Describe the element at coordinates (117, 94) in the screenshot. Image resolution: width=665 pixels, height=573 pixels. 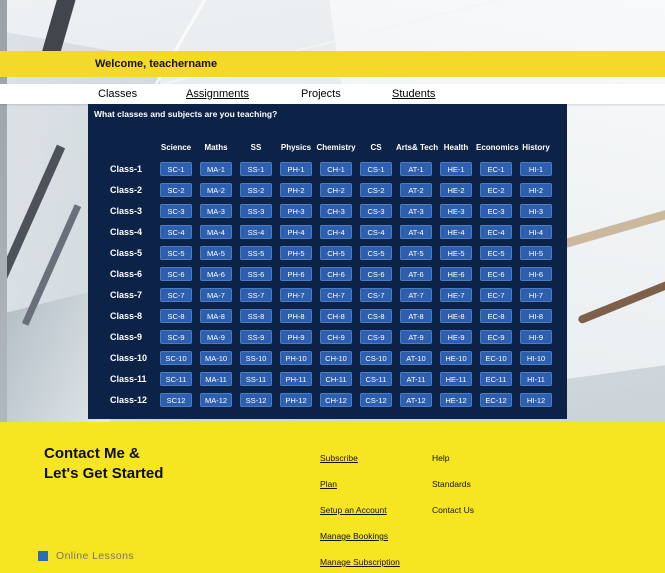
I see `tab-classes: Classes` at that location.